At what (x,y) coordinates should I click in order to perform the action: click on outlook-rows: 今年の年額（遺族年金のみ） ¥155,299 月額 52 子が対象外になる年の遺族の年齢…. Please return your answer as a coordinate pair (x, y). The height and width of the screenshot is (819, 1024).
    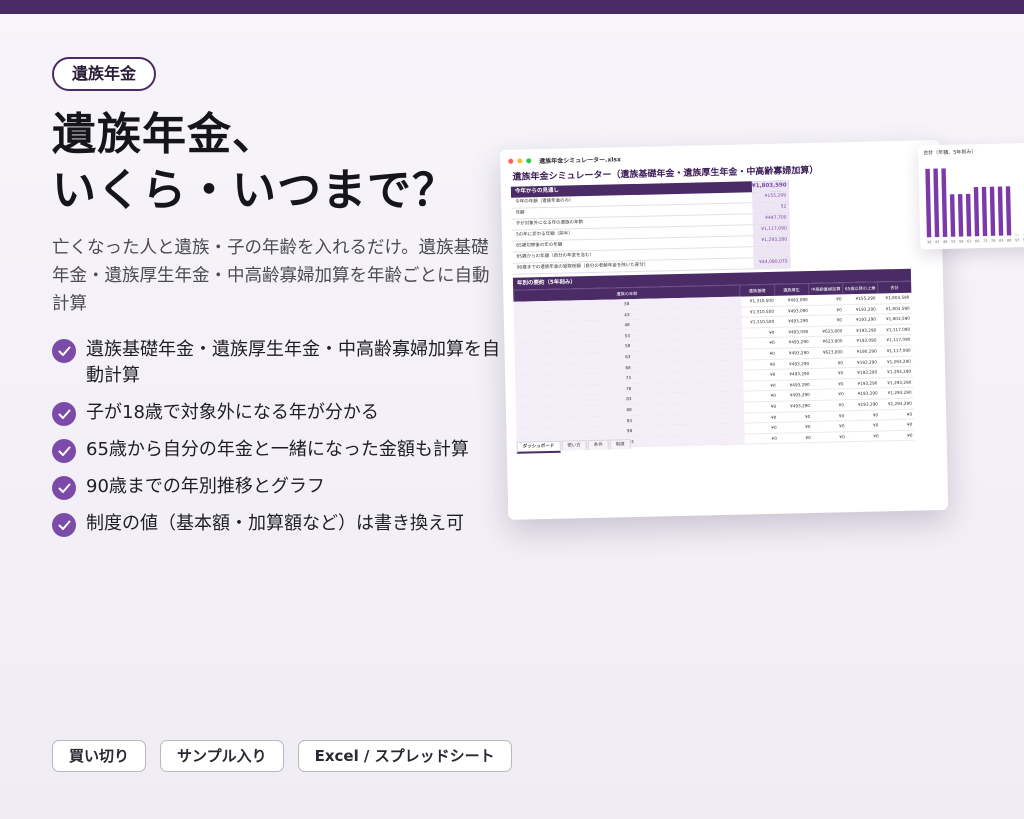
    Looking at the image, I should click on (651, 233).